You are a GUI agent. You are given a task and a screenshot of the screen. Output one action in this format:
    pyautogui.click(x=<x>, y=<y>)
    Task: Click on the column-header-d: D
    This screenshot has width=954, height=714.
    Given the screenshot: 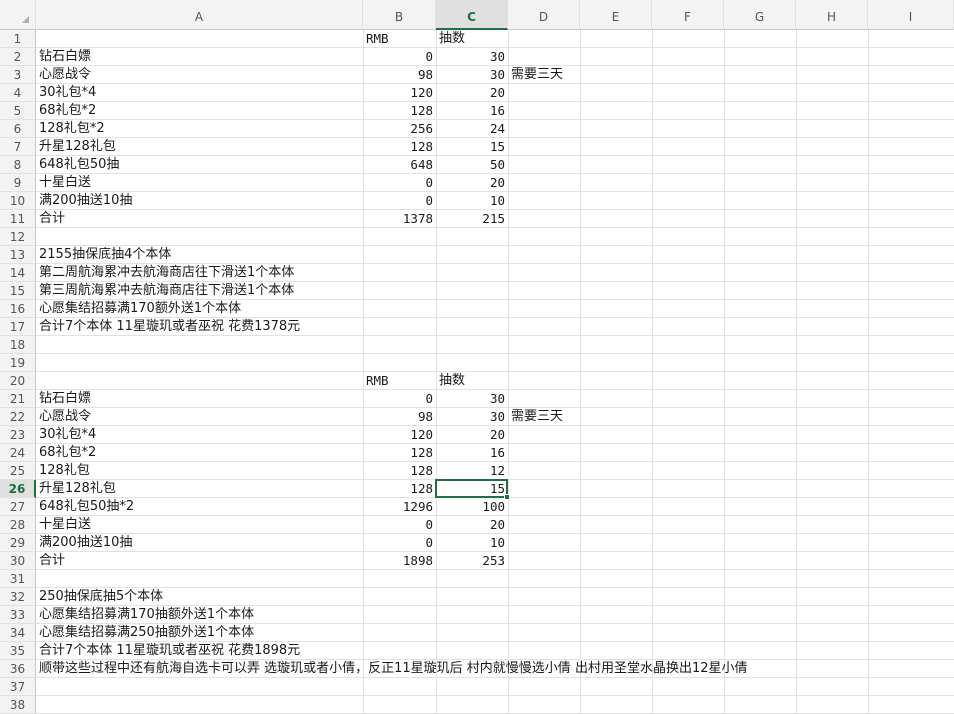 What is the action you would take?
    pyautogui.click(x=544, y=15)
    